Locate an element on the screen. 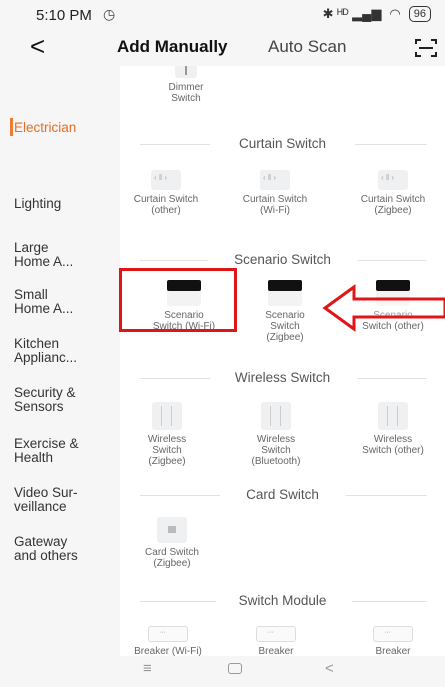  section-wireless-switch: Wireless Switch is located at coordinates (282, 378).